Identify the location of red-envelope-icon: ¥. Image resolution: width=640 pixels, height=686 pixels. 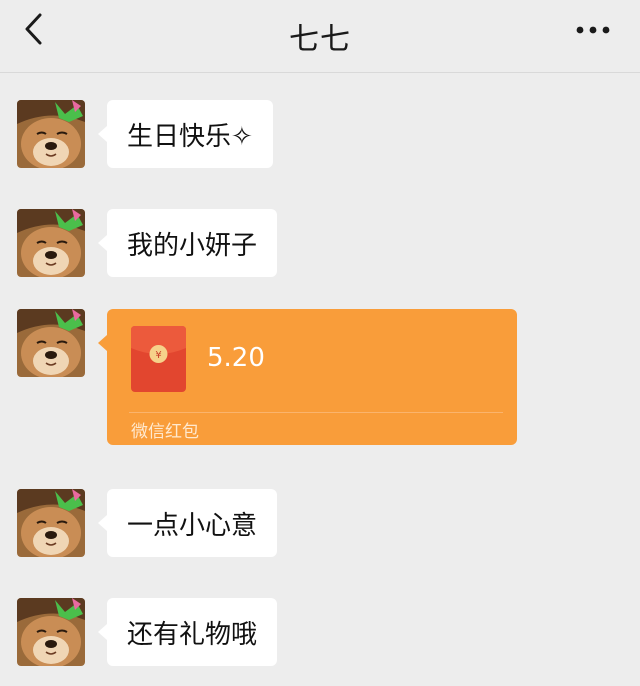
(158, 359).